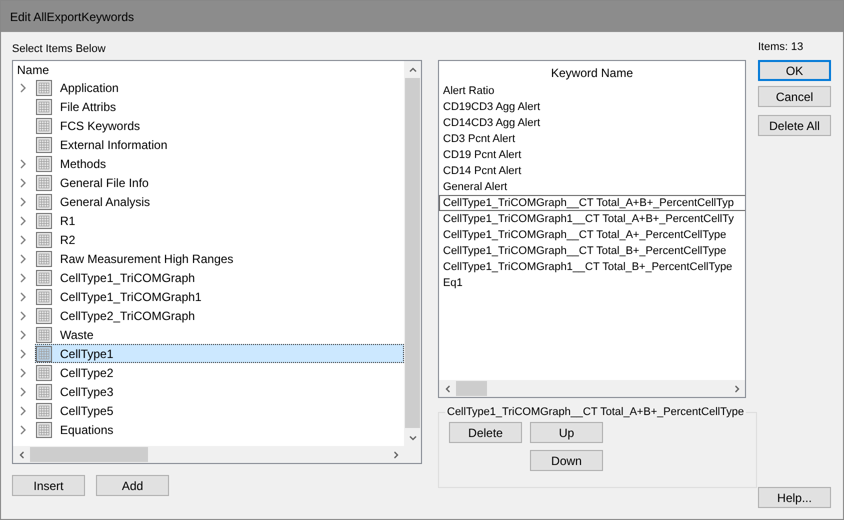 The width and height of the screenshot is (844, 520). I want to click on keyword-item: CD19 Pcnt Alert, so click(592, 155).